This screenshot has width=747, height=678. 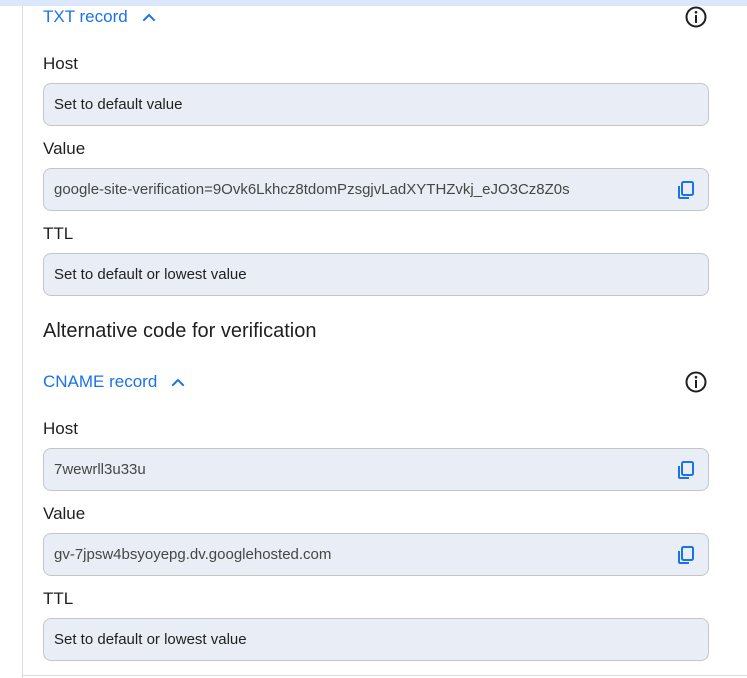 I want to click on cname-value-text: gv-7jpsw4bsyoyepg.dv.googlehosted.com, so click(x=193, y=554).